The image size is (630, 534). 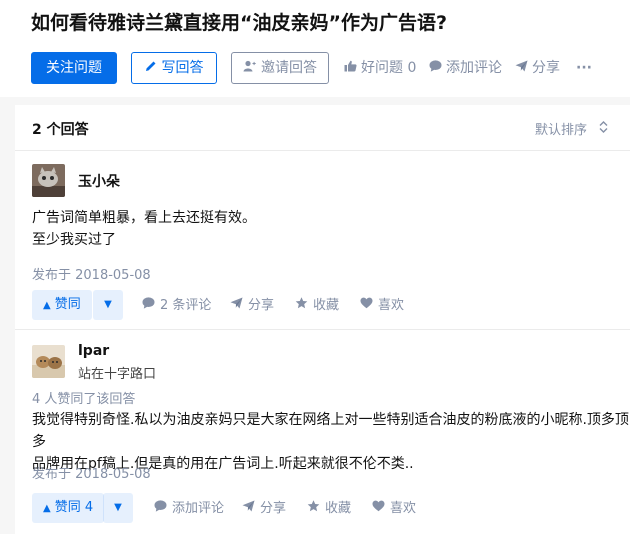 What do you see at coordinates (93, 351) in the screenshot?
I see `author-name: lpar` at bounding box center [93, 351].